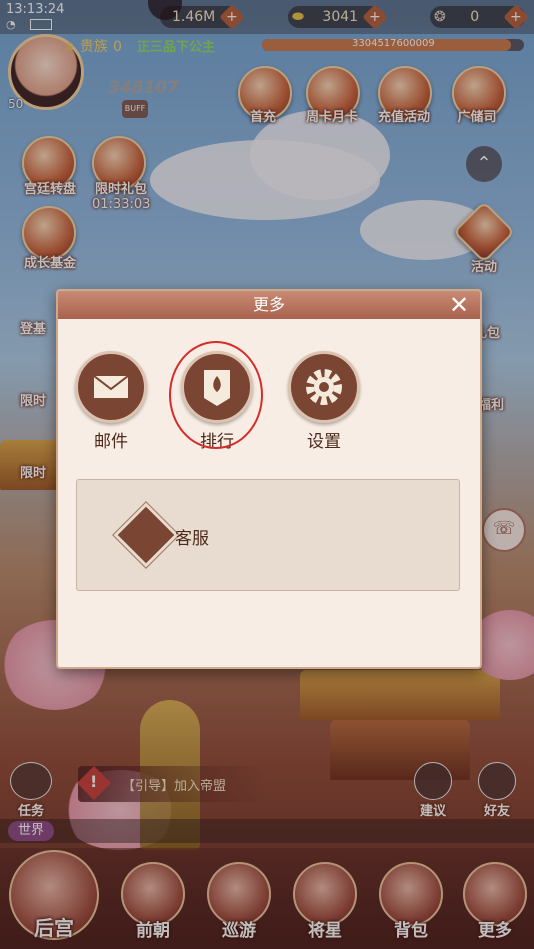 The image size is (534, 949). Describe the element at coordinates (268, 304) in the screenshot. I see `dialog-title: 更多` at that location.